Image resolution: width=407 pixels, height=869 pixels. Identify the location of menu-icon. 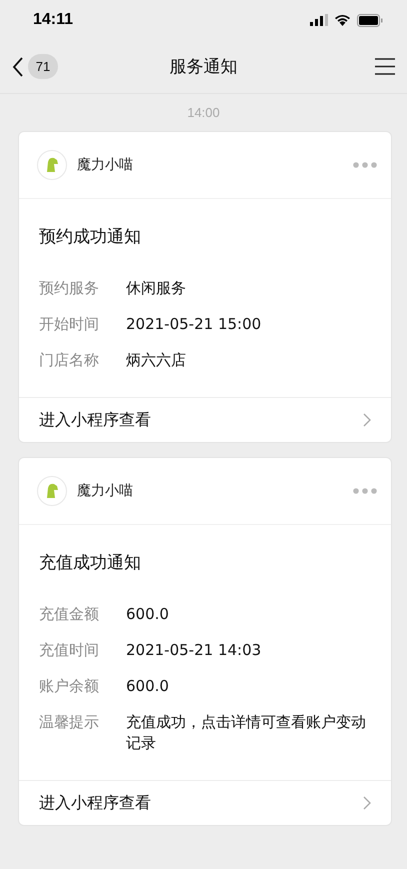
(385, 66).